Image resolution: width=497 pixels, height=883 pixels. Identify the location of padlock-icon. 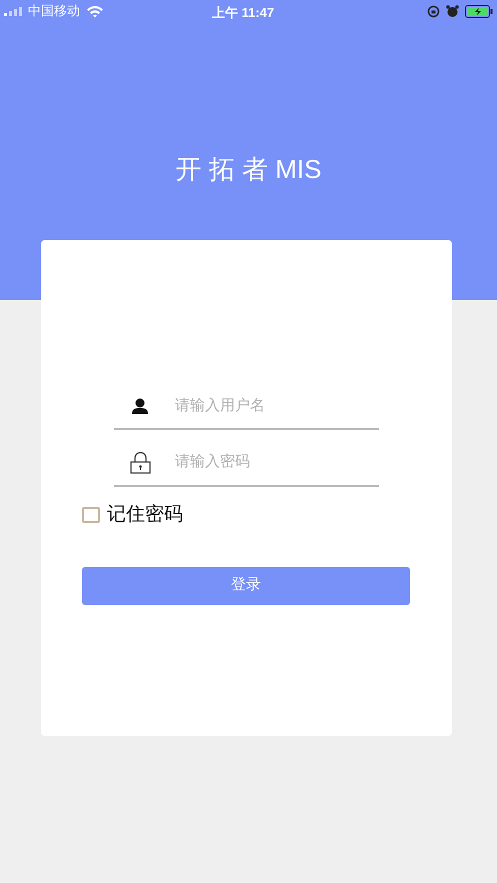
(140, 463).